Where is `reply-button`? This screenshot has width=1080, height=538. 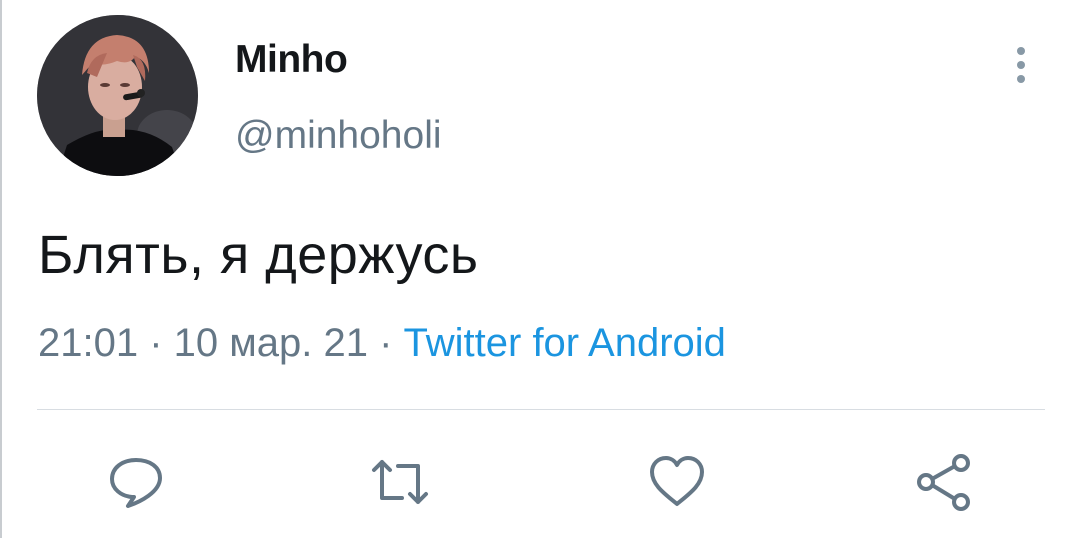 reply-button is located at coordinates (136, 482).